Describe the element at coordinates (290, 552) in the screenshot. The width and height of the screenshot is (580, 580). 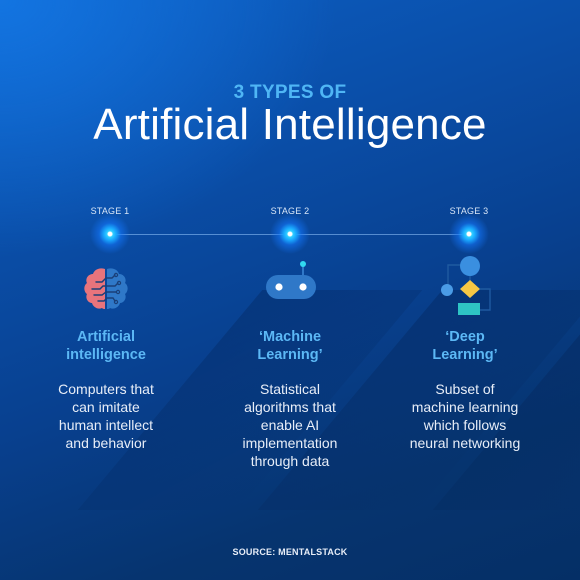
I see `source-credit: SOURCE: MENTALSTACK` at that location.